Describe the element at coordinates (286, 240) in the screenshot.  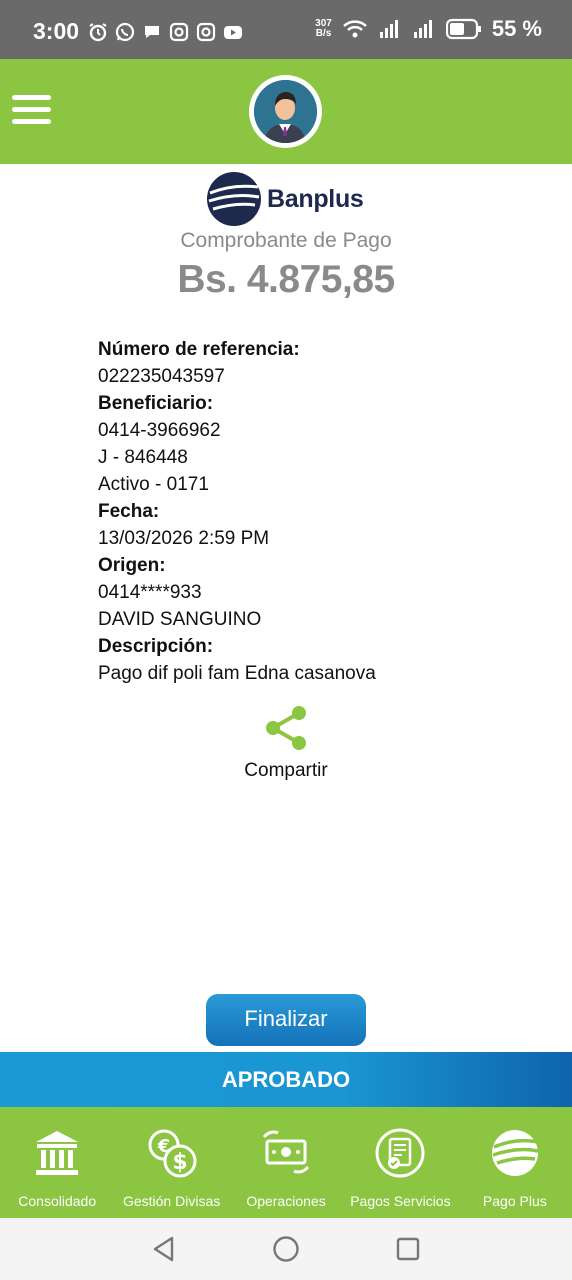
I see `receipt-title: Comprobante de Pago` at that location.